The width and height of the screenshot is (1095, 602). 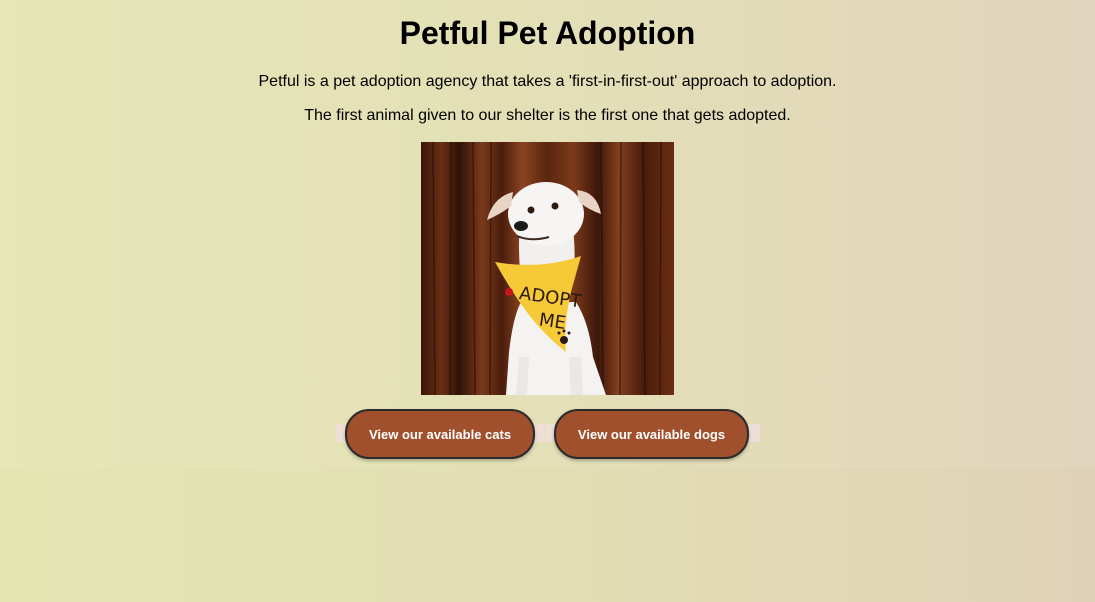 I want to click on page-title: Petful Pet Adoption, so click(x=547, y=33).